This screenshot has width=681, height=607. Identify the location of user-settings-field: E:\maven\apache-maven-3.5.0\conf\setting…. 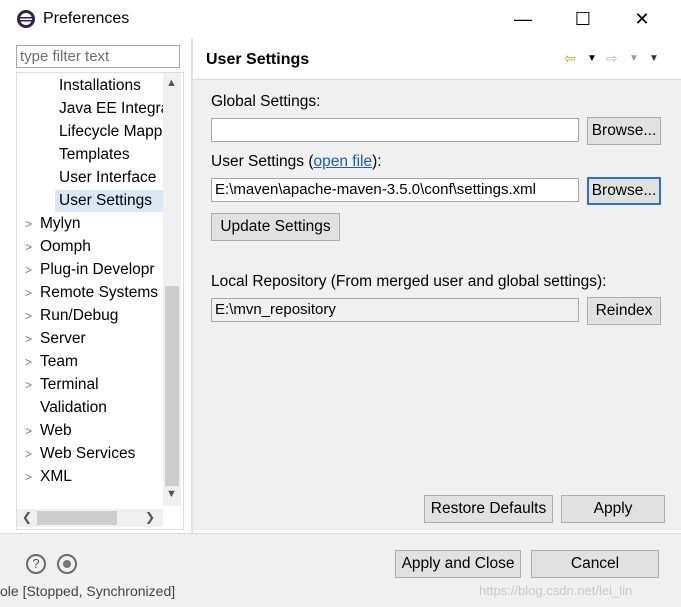
(395, 190).